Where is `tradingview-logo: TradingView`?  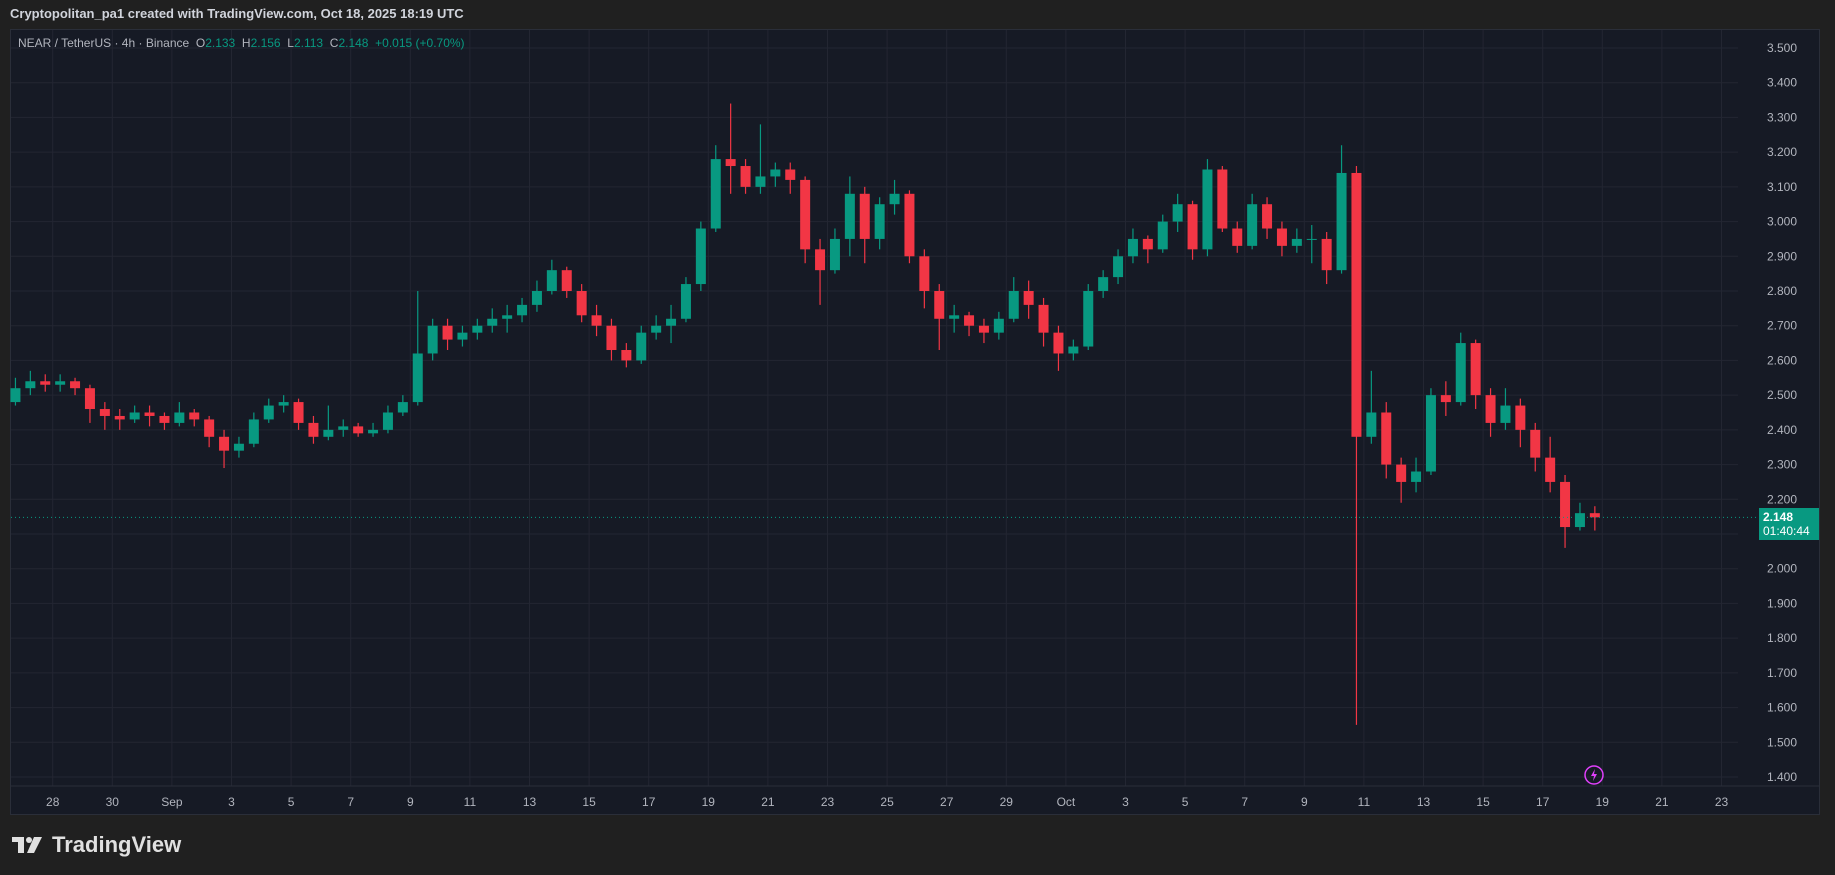
tradingview-logo: TradingView is located at coordinates (96, 845).